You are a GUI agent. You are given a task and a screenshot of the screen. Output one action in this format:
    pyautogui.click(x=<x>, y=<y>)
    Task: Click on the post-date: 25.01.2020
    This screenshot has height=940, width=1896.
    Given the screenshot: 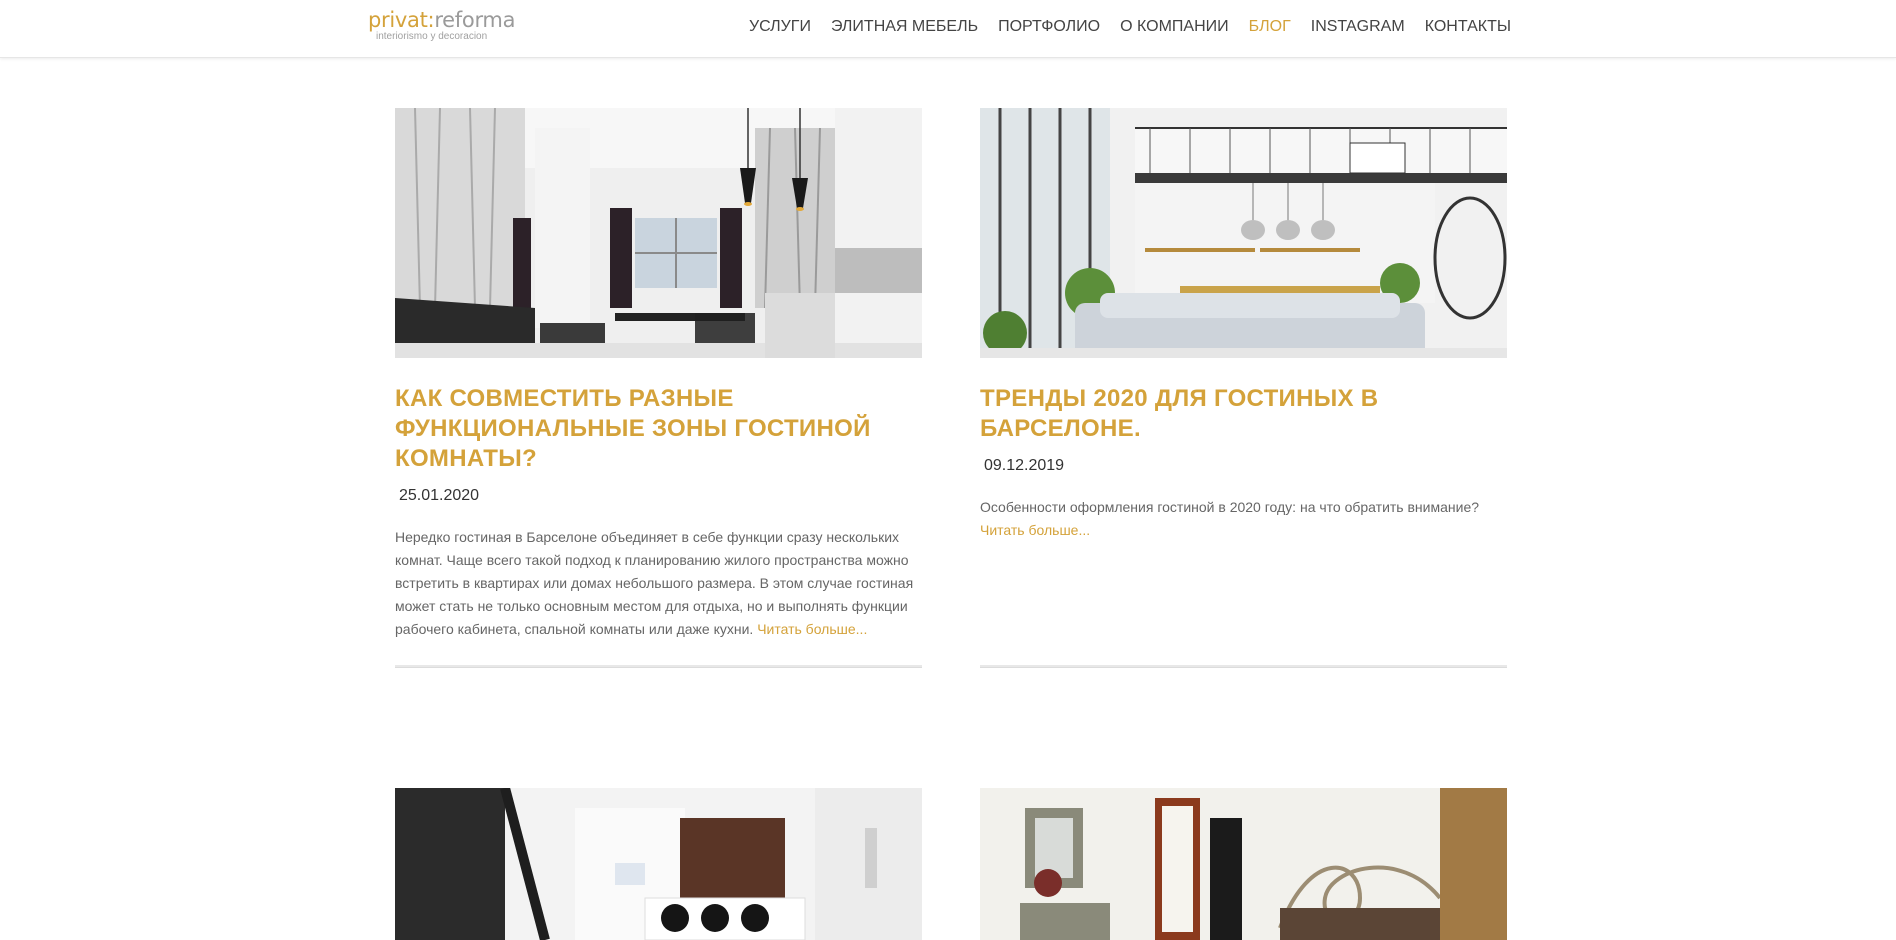 What is the action you would take?
    pyautogui.click(x=439, y=495)
    